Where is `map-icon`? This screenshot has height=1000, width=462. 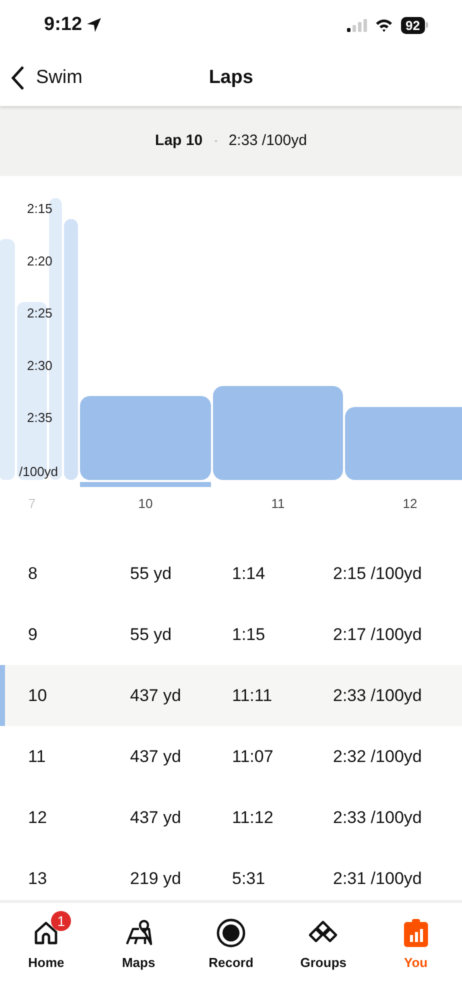 map-icon is located at coordinates (138, 933).